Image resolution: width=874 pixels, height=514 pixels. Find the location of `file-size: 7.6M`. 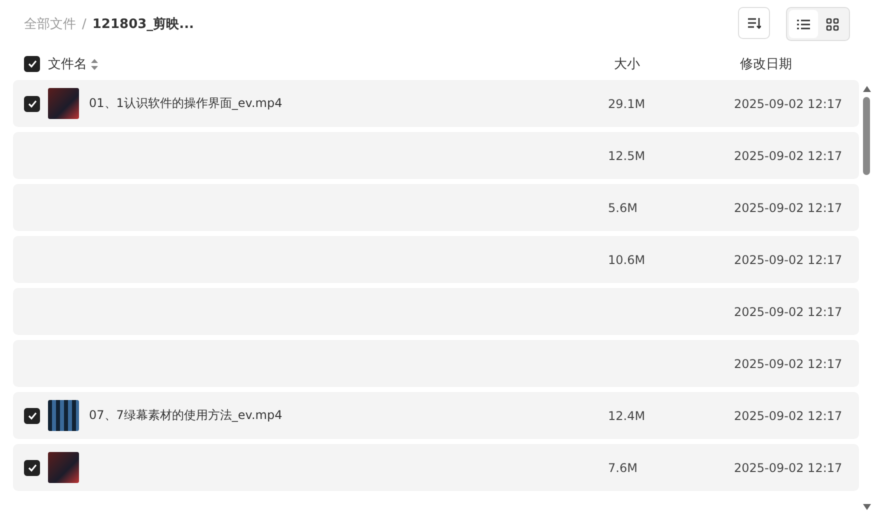

file-size: 7.6M is located at coordinates (623, 467).